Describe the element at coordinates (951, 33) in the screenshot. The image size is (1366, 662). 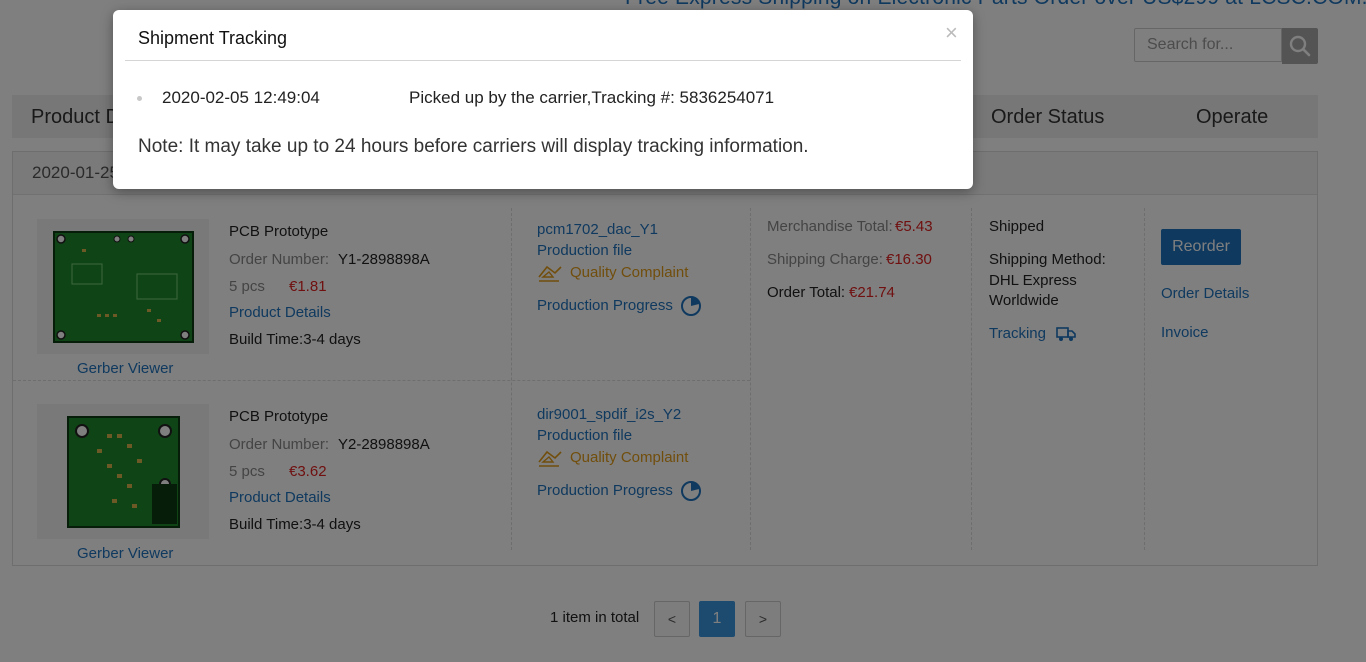
I see `close-icon: ×` at that location.